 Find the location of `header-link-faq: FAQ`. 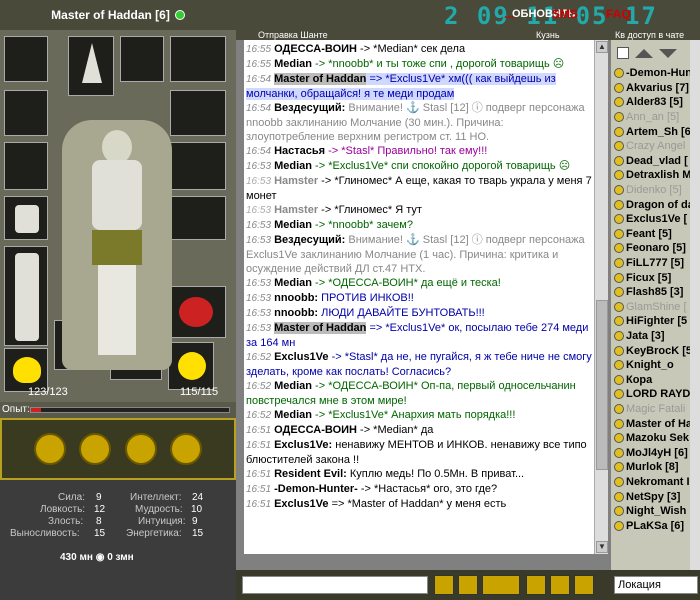

header-link-faq: FAQ is located at coordinates (618, 14).